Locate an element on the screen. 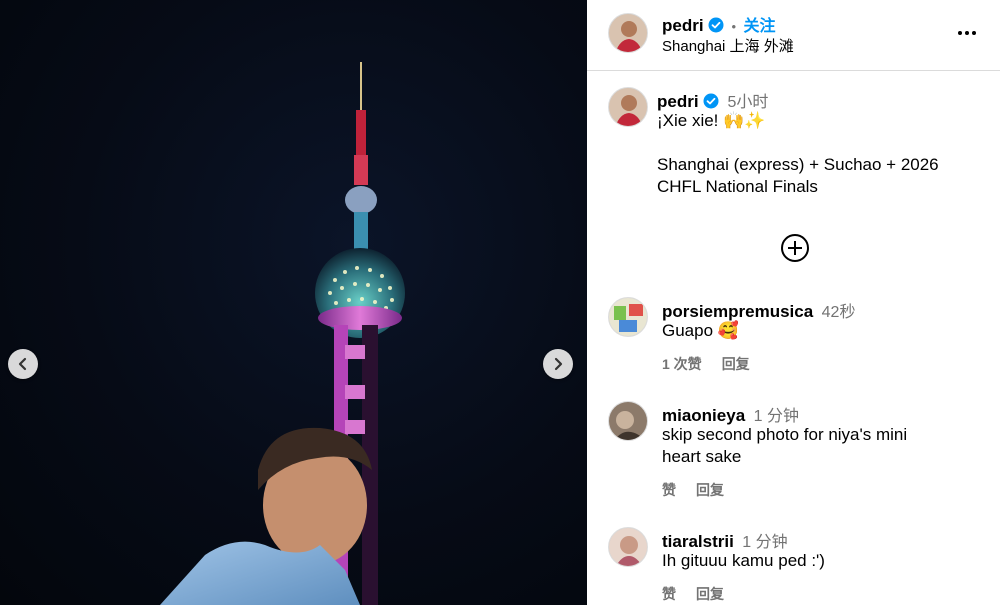  comment-actions: 1 次赞 回复 is located at coordinates (716, 364).